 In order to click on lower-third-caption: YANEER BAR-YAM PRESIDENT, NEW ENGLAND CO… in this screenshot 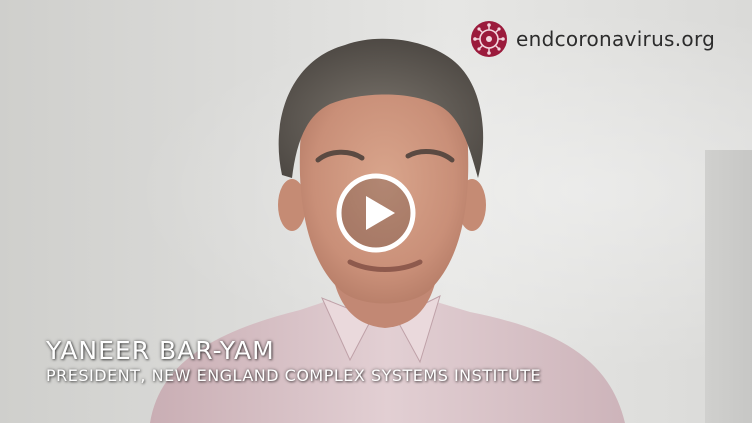, I will do `click(293, 361)`.